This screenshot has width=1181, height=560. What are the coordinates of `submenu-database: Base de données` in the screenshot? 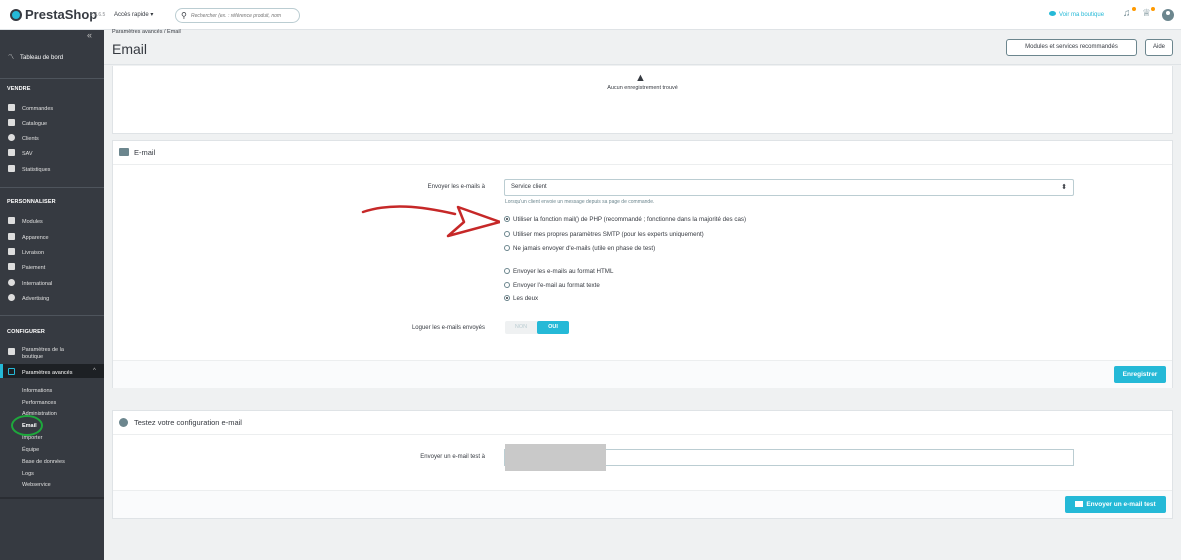 It's located at (43, 462).